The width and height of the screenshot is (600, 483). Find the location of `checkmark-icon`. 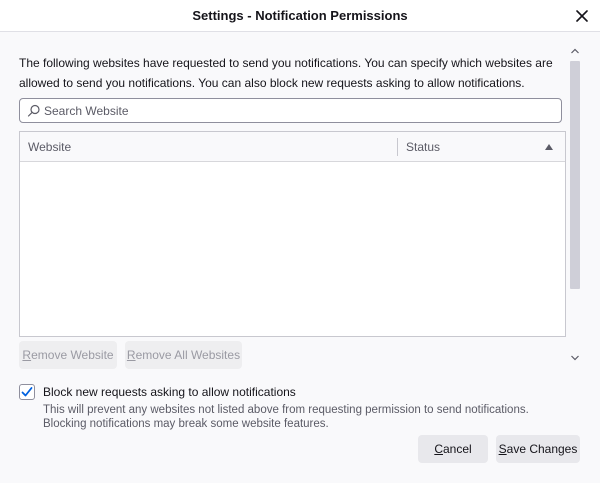

checkmark-icon is located at coordinates (27, 392).